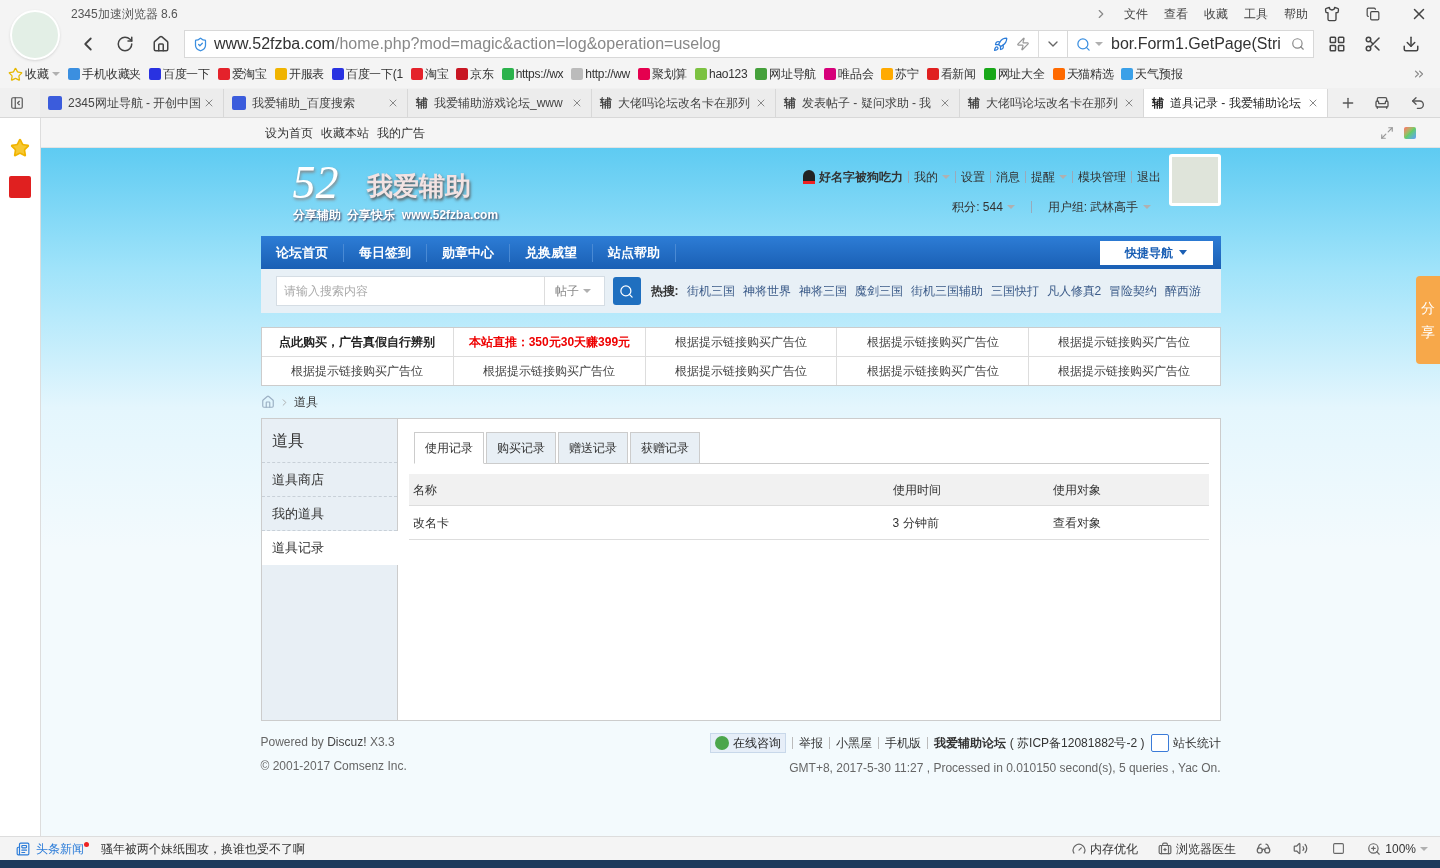 The image size is (1440, 868). Describe the element at coordinates (1301, 848) in the screenshot. I see `volume-icon` at that location.